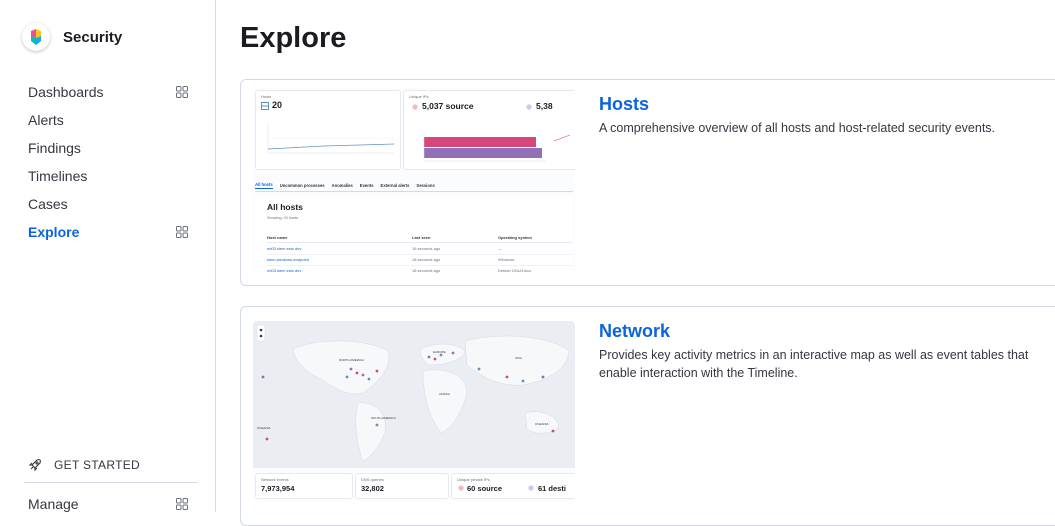  What do you see at coordinates (506, 259) in the screenshot?
I see `os-cell: Windows` at bounding box center [506, 259].